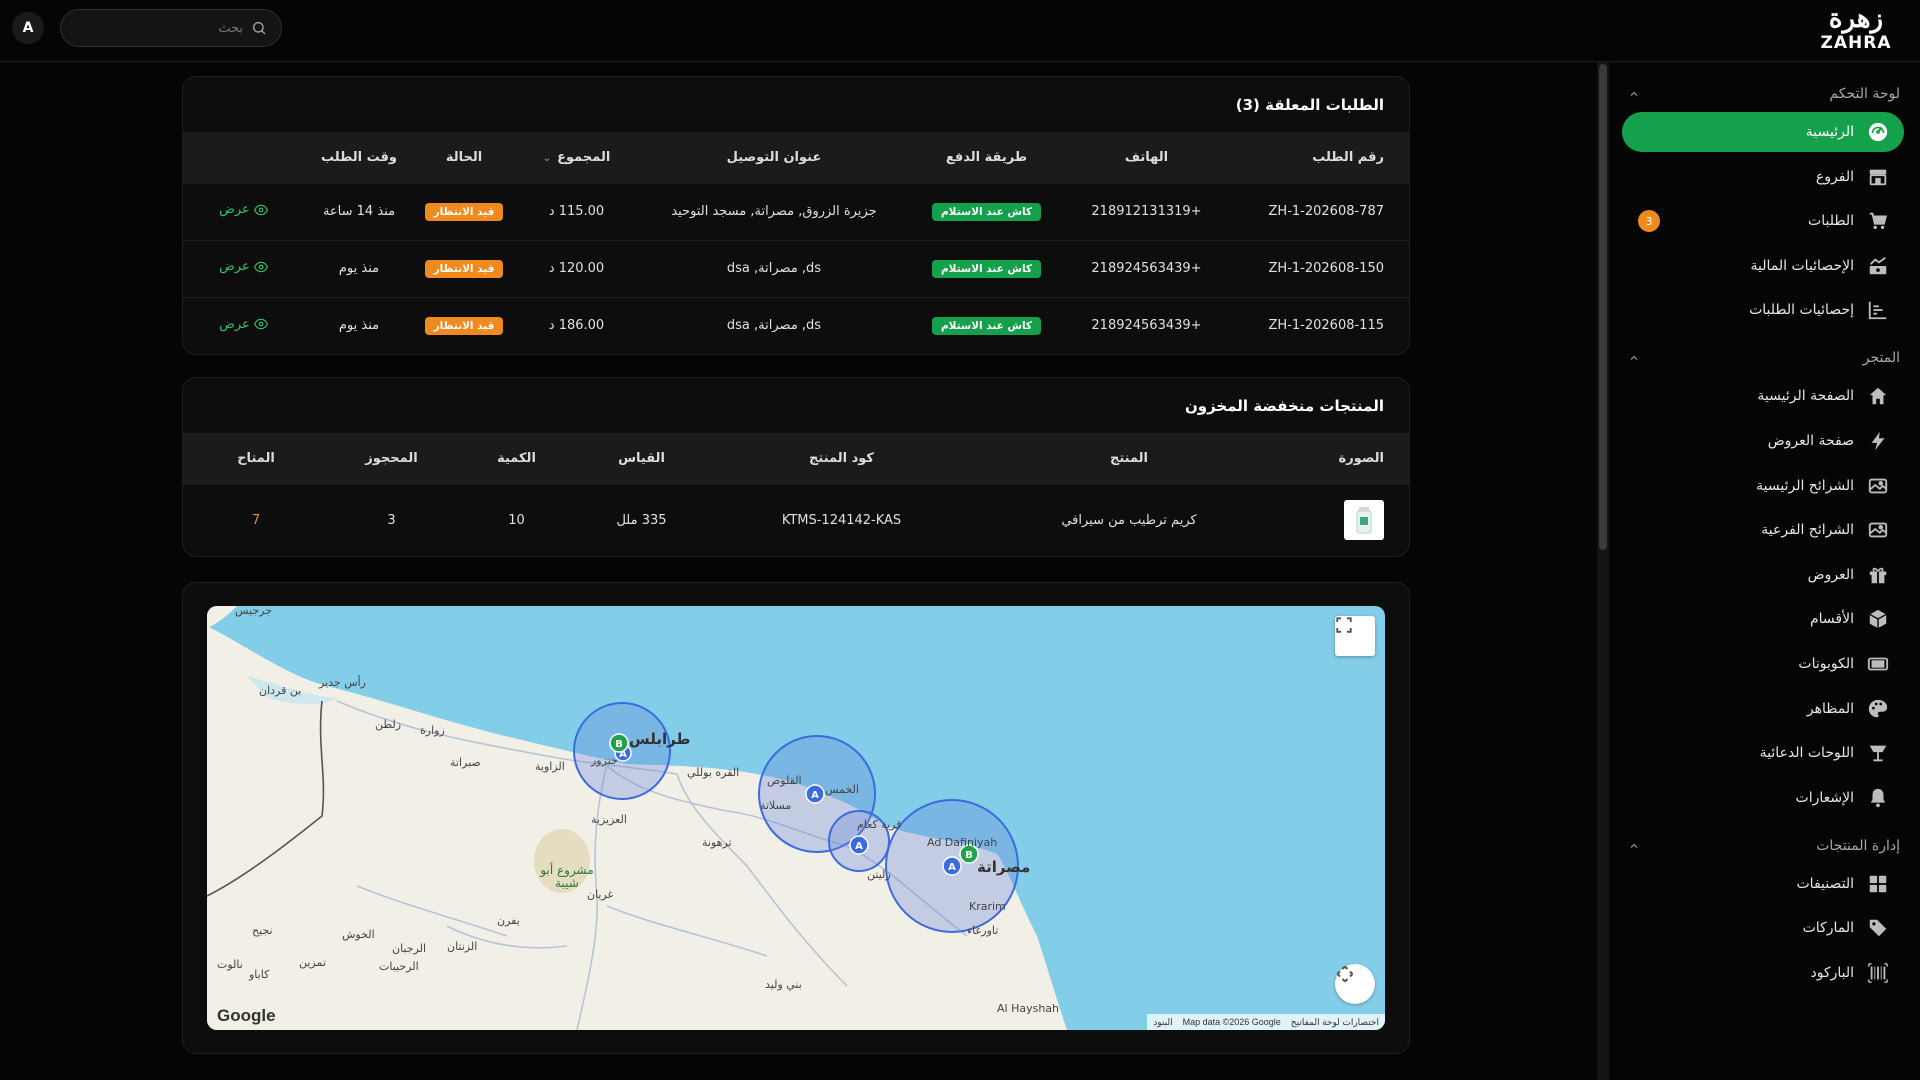  What do you see at coordinates (1763, 798) in the screenshot?
I see `sidebar-item-notifications: الإشعارات` at bounding box center [1763, 798].